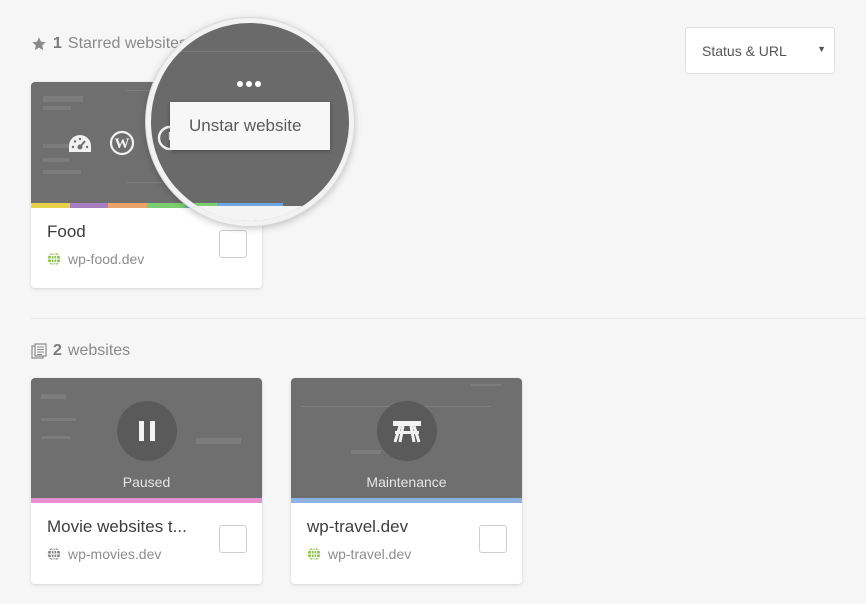 Image resolution: width=866 pixels, height=604 pixels. What do you see at coordinates (249, 84) in the screenshot?
I see `more-options-icon` at bounding box center [249, 84].